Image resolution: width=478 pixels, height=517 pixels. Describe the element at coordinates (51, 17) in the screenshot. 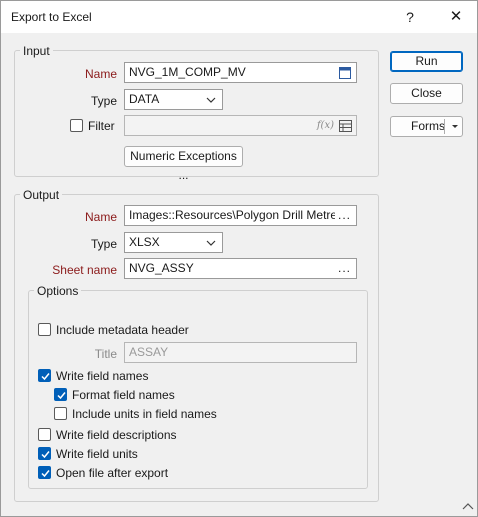

I see `dialog-title: Export to Excel` at that location.